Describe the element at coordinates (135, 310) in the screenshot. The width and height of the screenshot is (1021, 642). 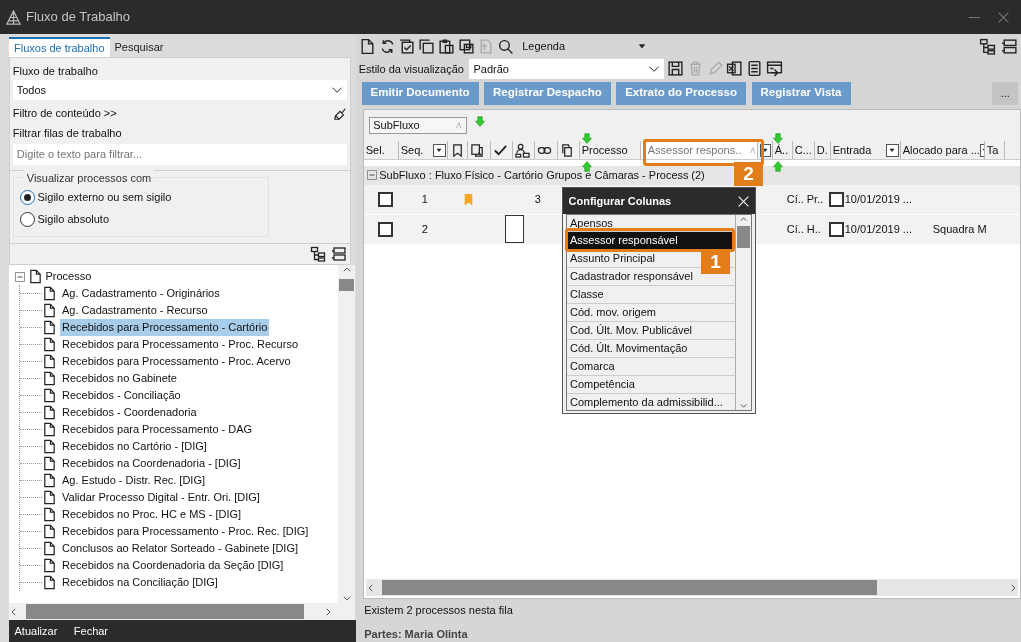
I see `tree-item: Ag. Cadastramento - Recurso` at that location.